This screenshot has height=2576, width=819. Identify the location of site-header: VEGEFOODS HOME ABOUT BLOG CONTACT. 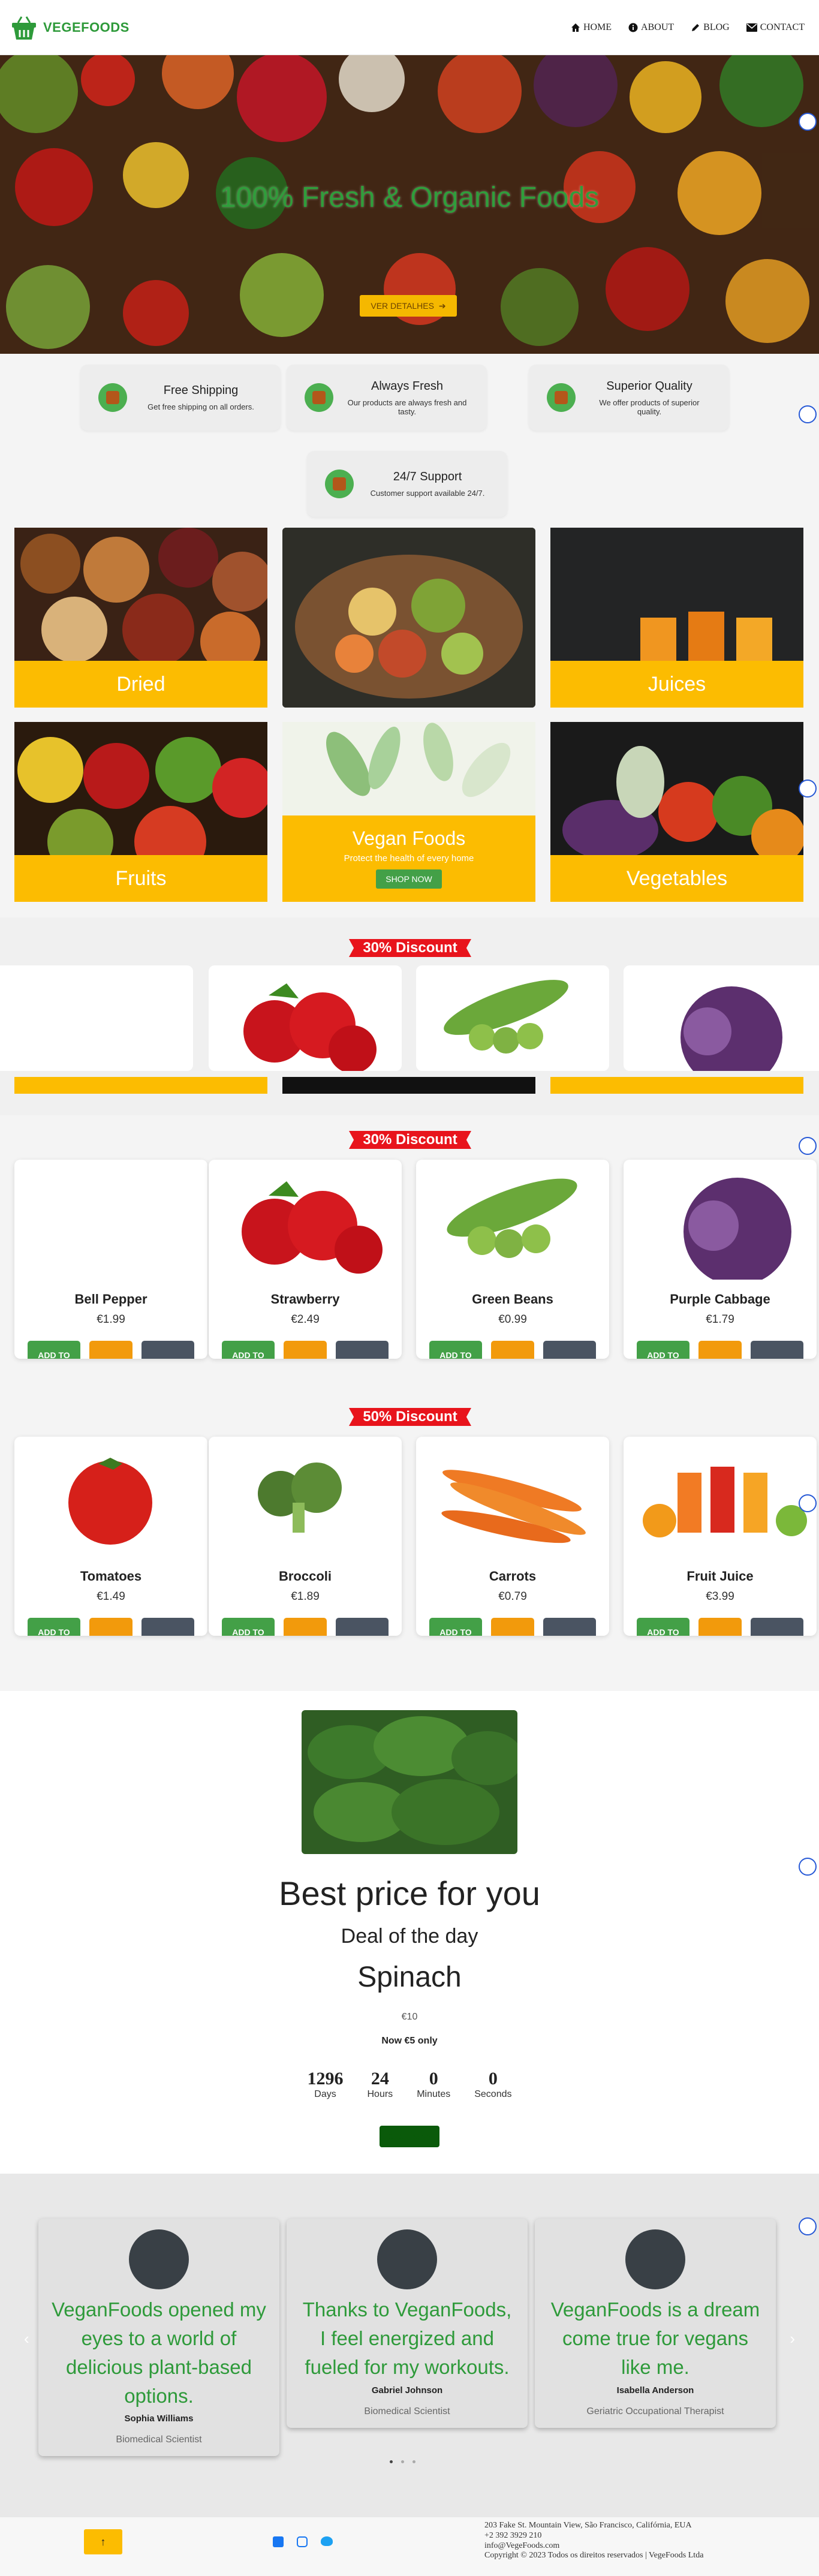
(409, 28).